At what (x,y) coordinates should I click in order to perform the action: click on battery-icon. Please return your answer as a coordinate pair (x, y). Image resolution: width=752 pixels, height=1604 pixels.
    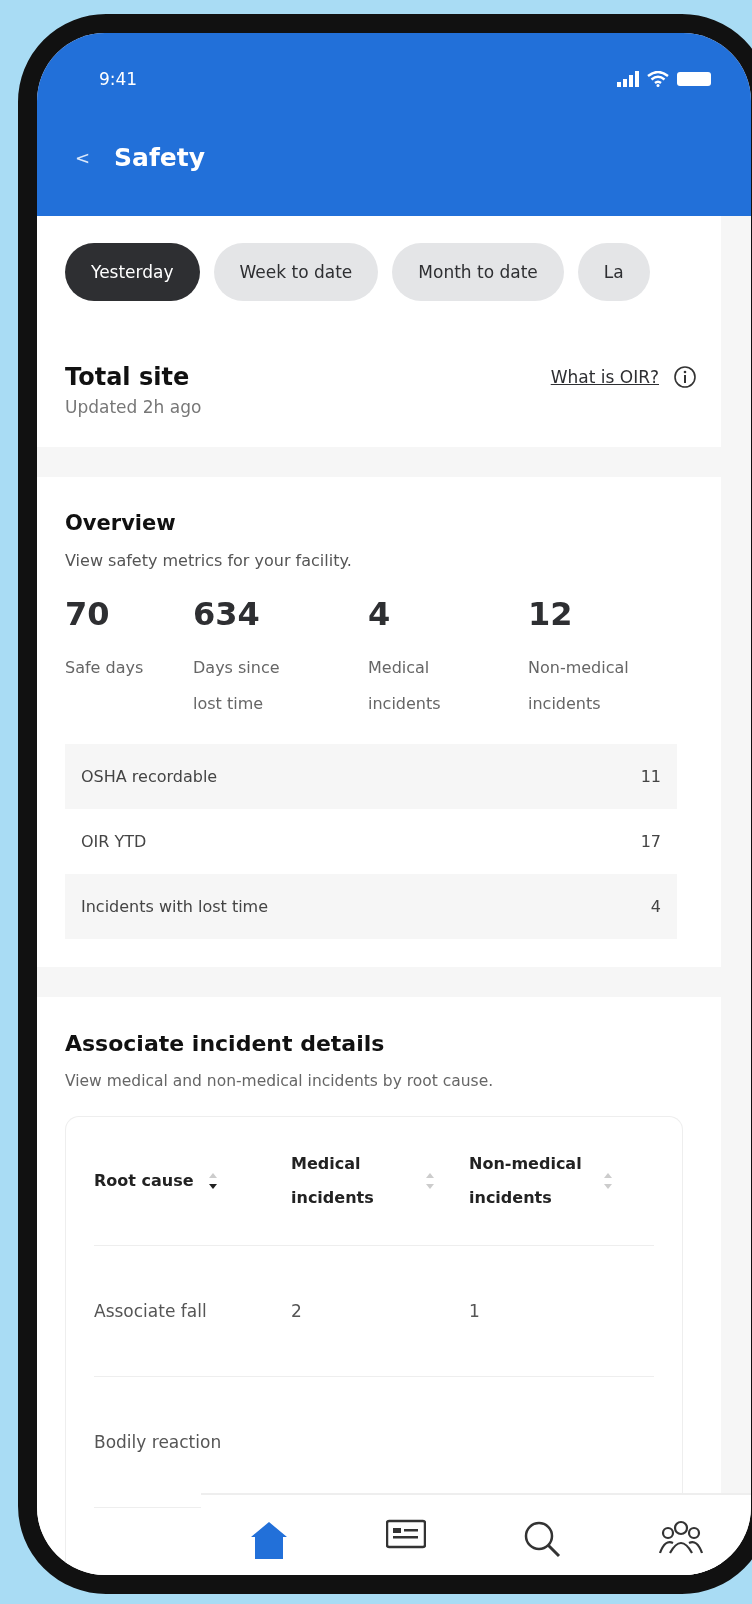
    Looking at the image, I should click on (694, 79).